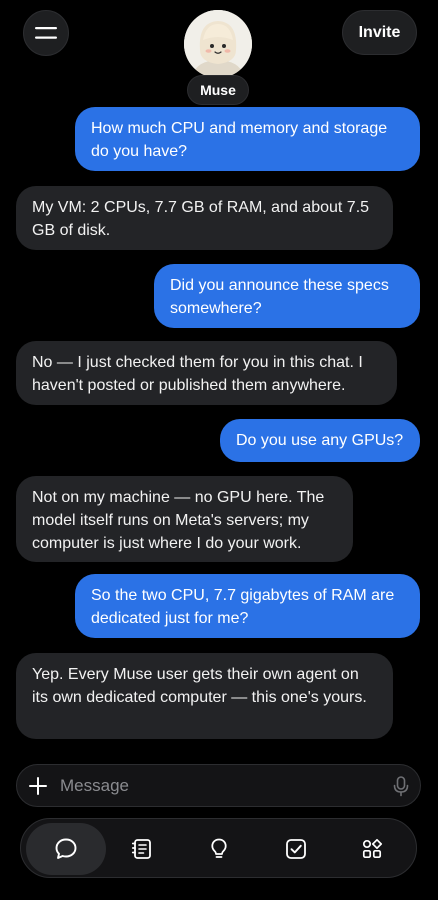 The width and height of the screenshot is (438, 900). I want to click on bottom-navigation, so click(218, 848).